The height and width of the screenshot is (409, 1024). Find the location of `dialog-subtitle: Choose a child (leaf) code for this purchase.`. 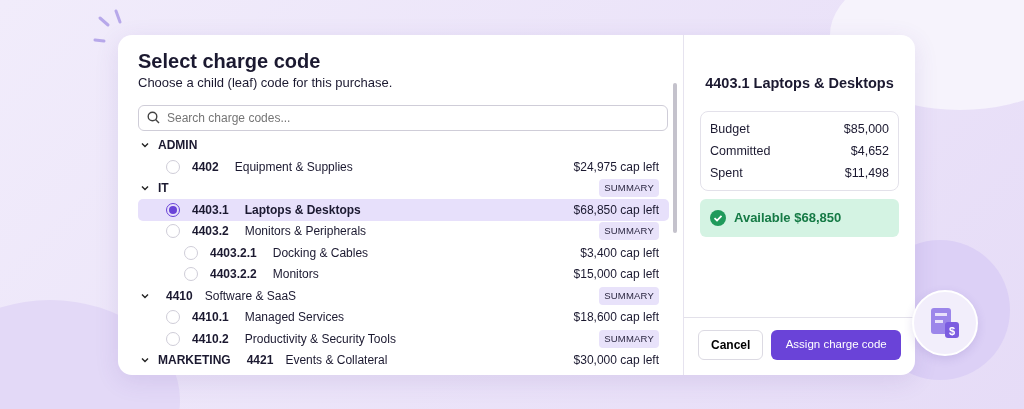

dialog-subtitle: Choose a child (leaf) code for this purchase. is located at coordinates (266, 83).